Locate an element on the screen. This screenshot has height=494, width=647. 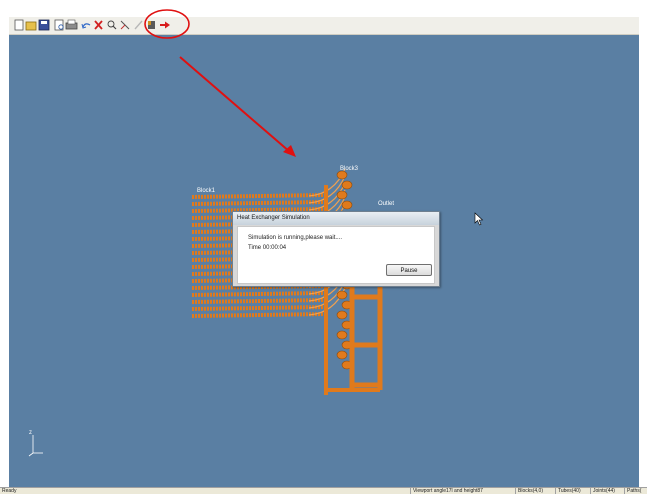
dialog-title: Heat Exchanger Simulation is located at coordinates (336, 218).